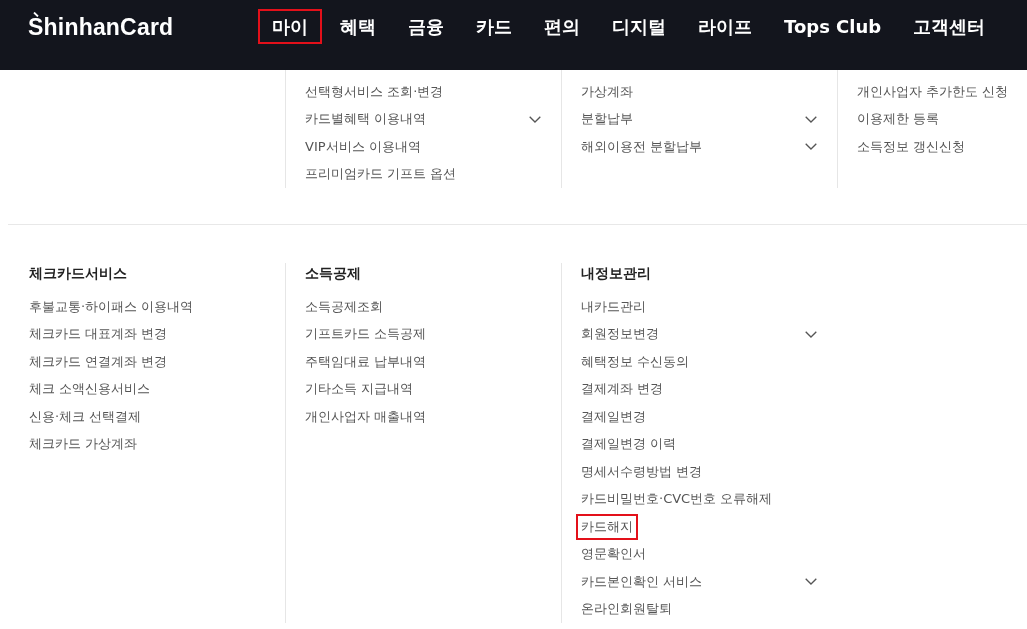 The width and height of the screenshot is (1027, 629). What do you see at coordinates (626, 609) in the screenshot?
I see `menu-link: 온라인회원탈퇴` at bounding box center [626, 609].